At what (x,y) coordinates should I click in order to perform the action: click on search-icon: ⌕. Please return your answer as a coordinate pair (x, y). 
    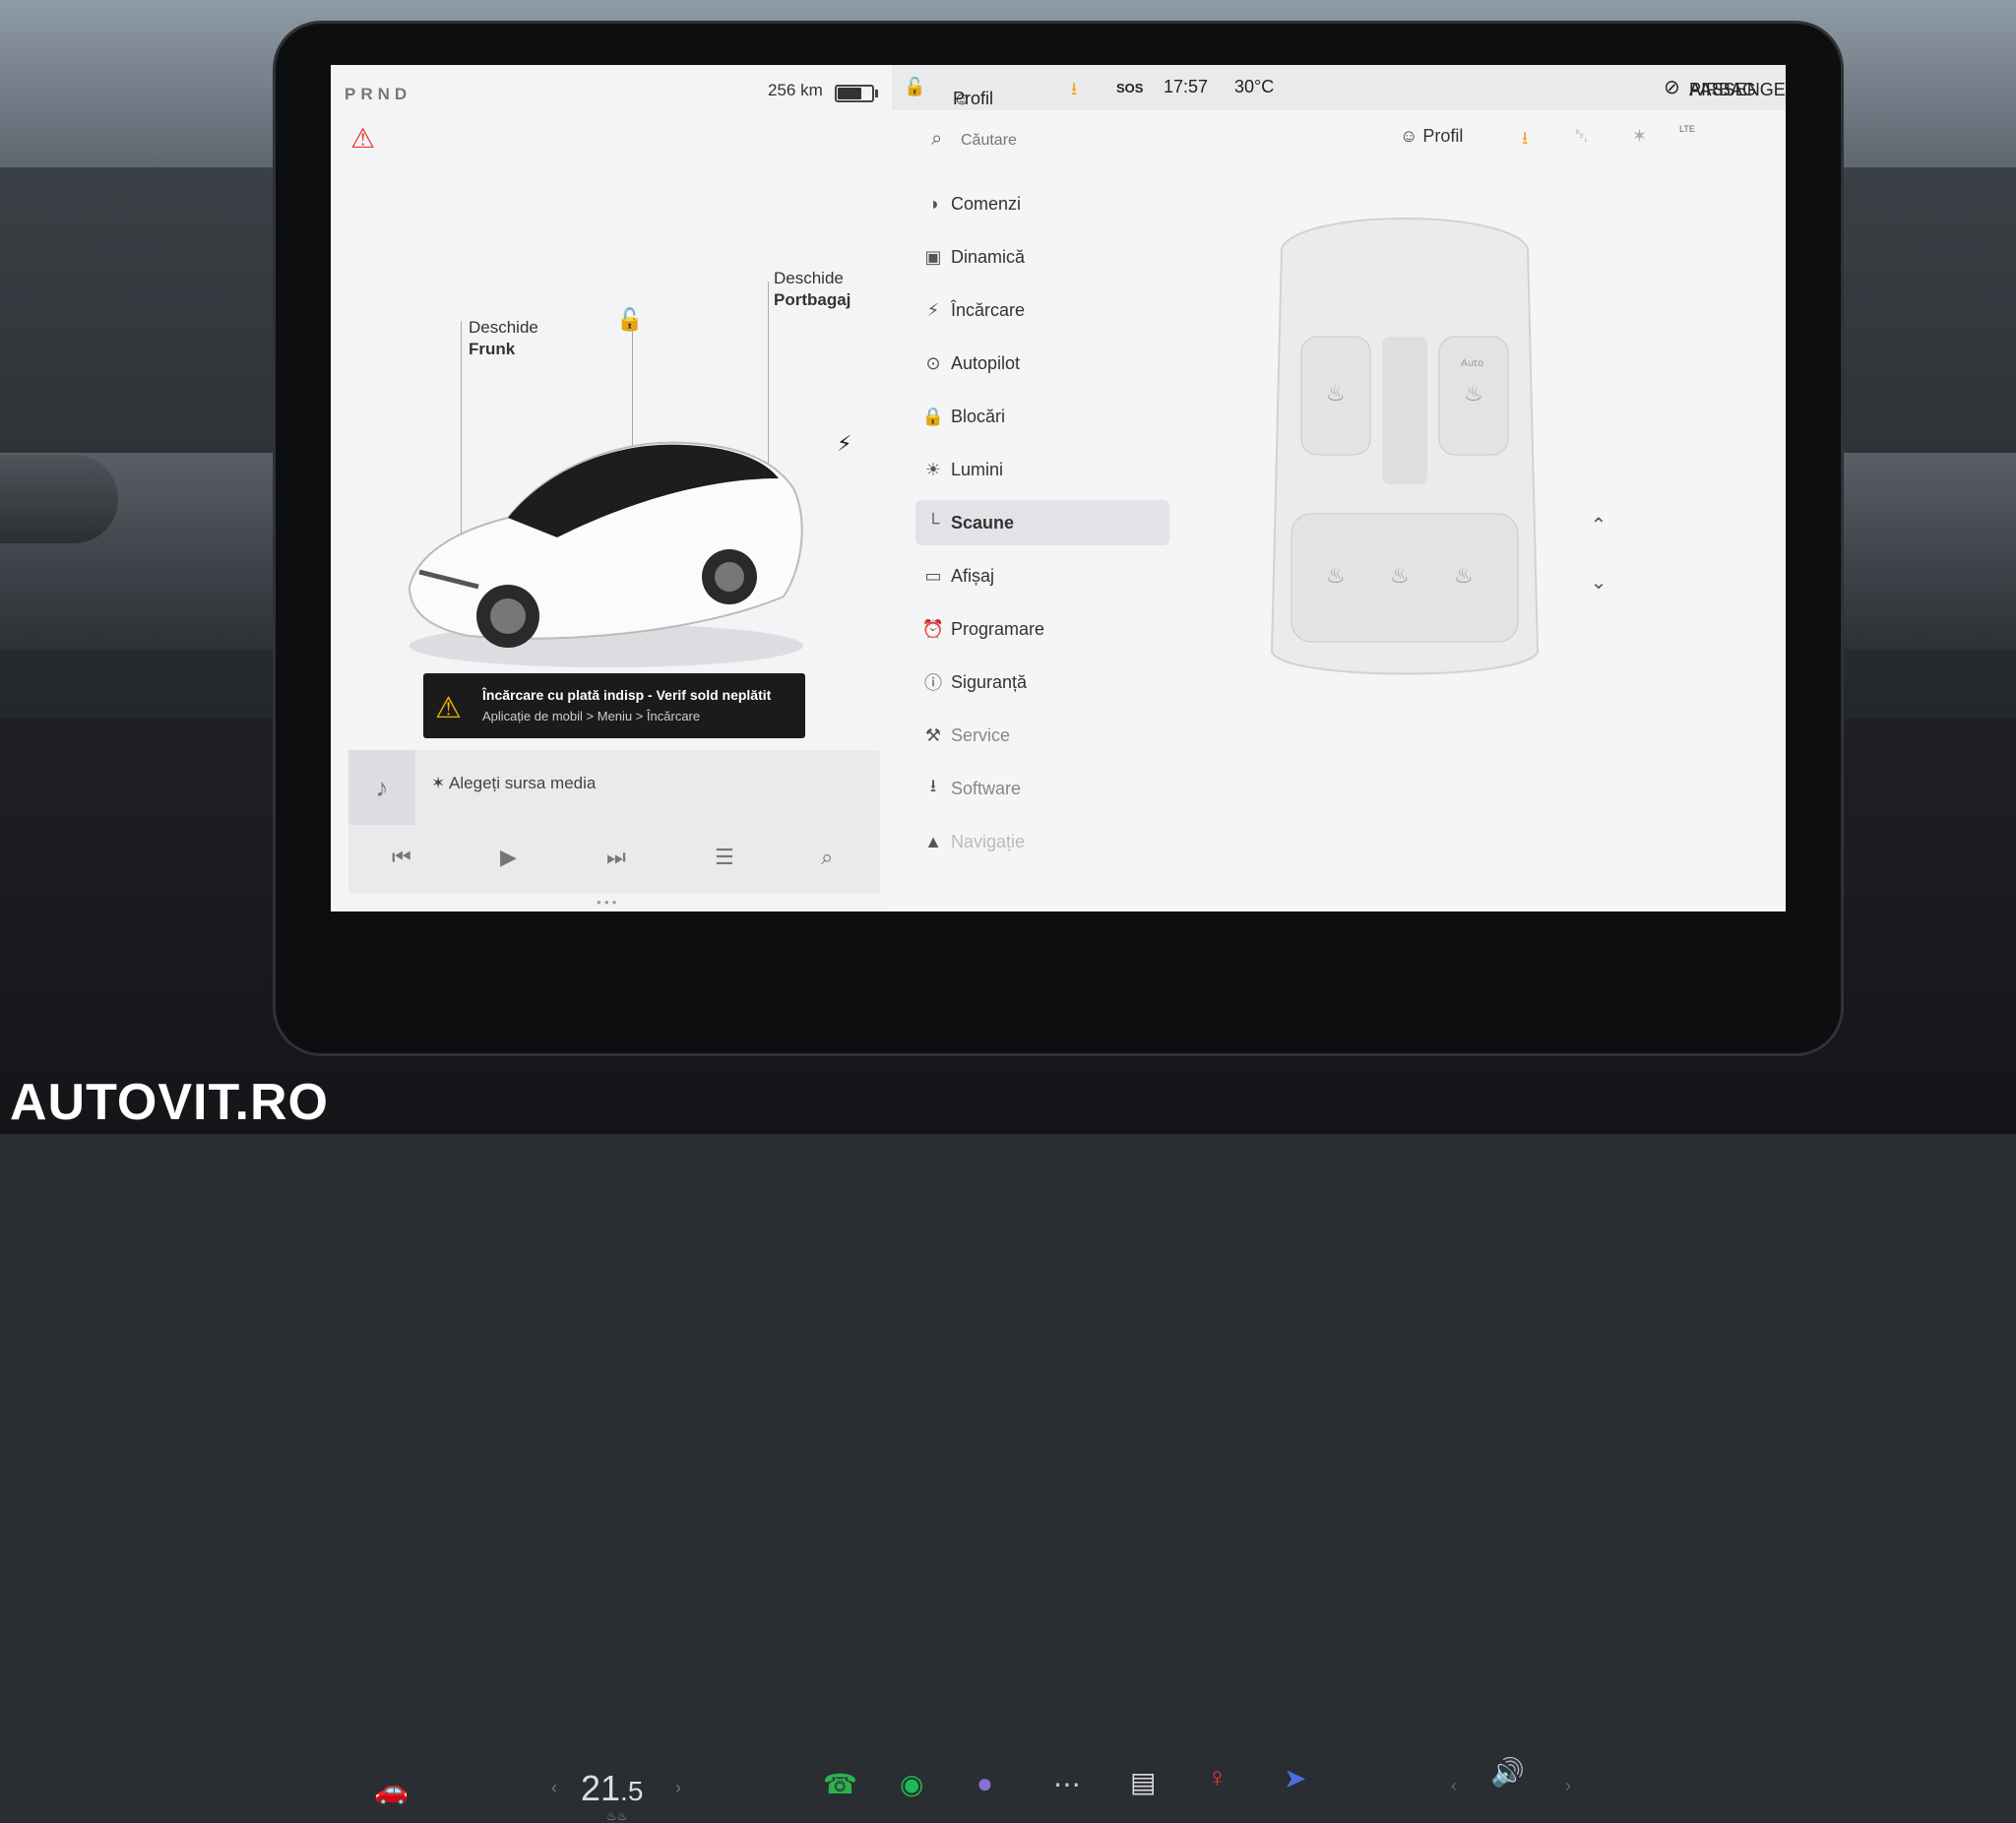
    Looking at the image, I should click on (937, 139).